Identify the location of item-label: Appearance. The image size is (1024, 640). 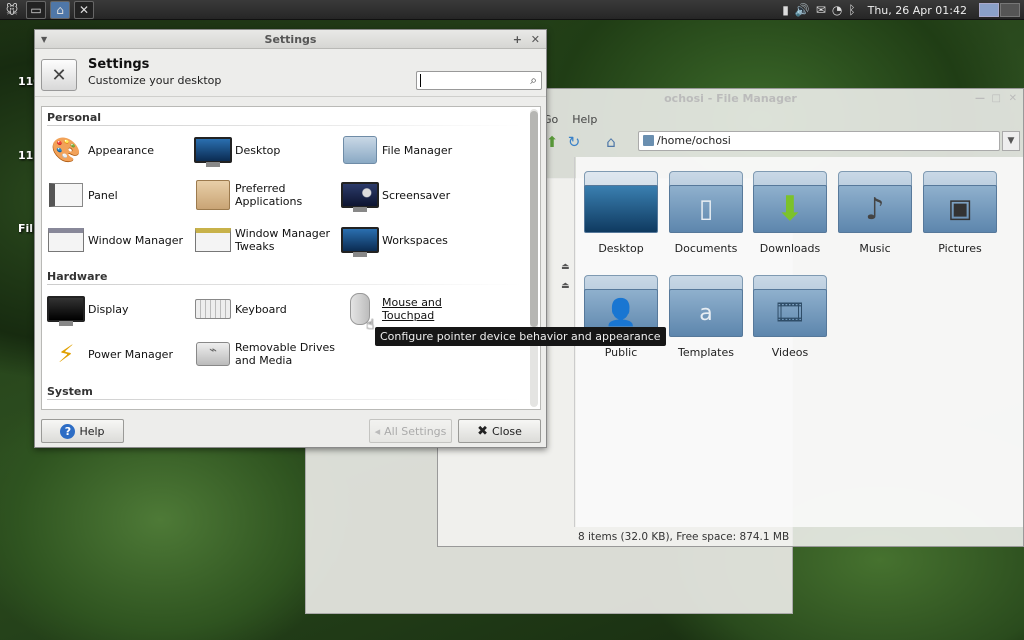
(121, 150).